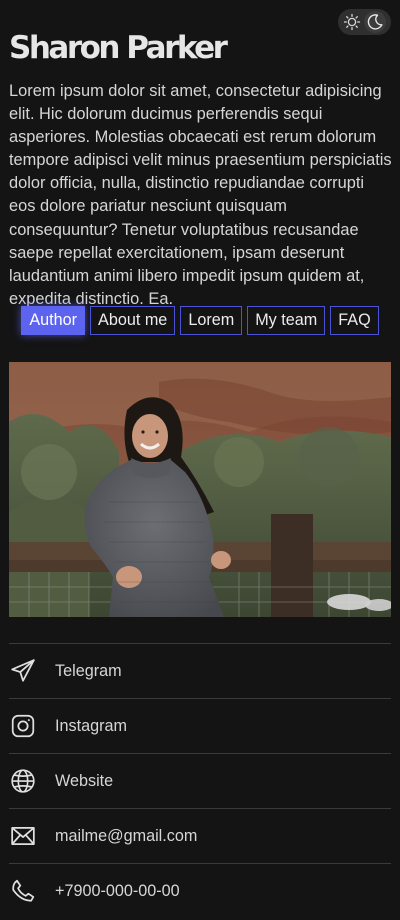  What do you see at coordinates (53, 320) in the screenshot?
I see `tab-author: Author` at bounding box center [53, 320].